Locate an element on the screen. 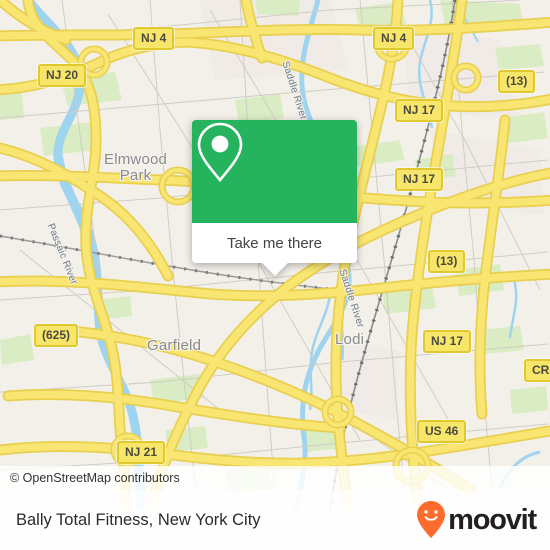 The height and width of the screenshot is (550, 550). place-title: Bally Total Fitness, New York City is located at coordinates (138, 519).